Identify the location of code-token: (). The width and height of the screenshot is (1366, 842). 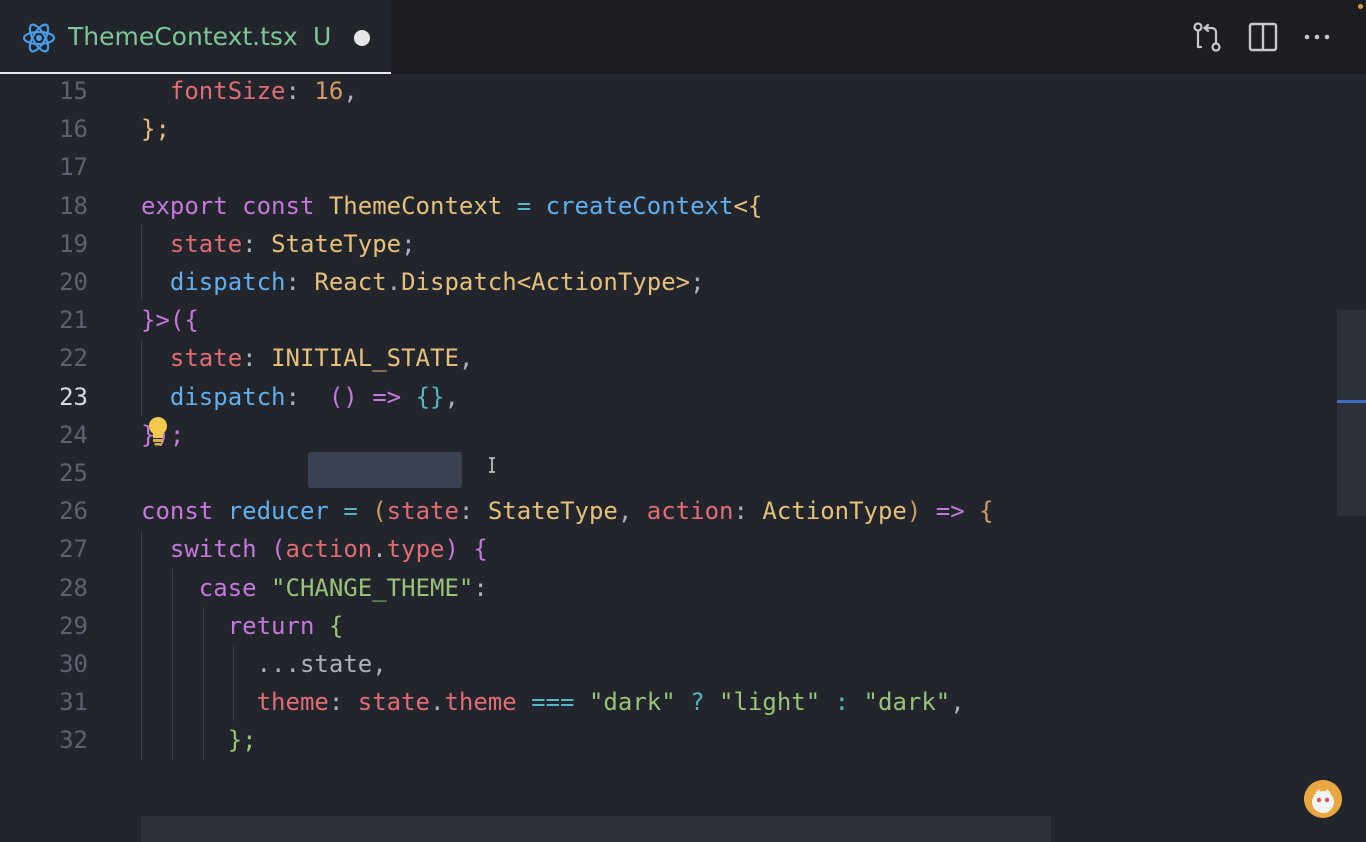
(343, 396).